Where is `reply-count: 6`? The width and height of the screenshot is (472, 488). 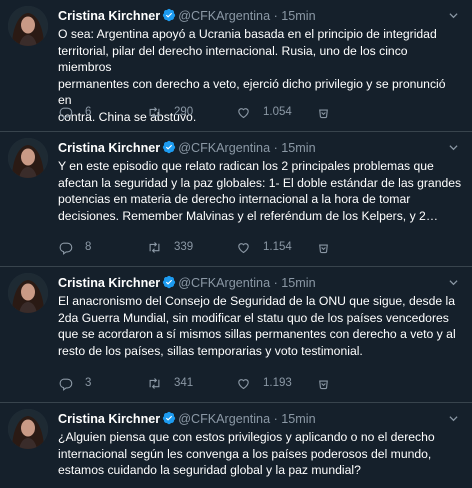
reply-count: 6 is located at coordinates (88, 112).